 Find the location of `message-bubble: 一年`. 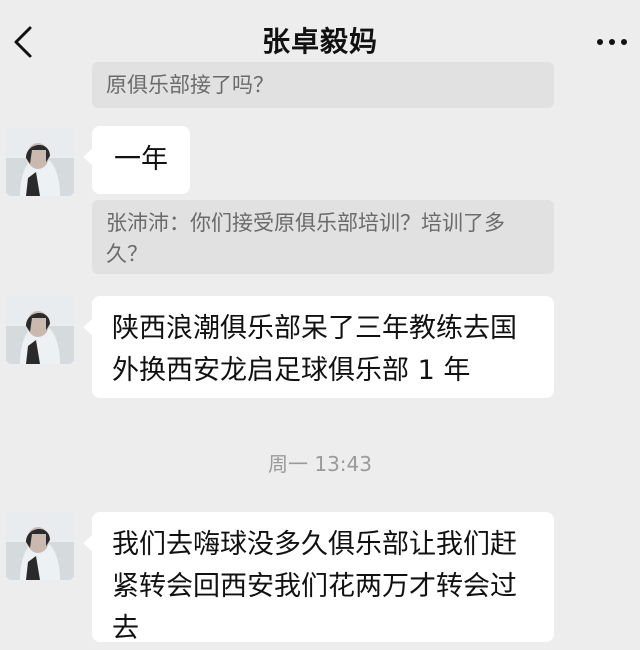

message-bubble: 一年 is located at coordinates (136, 160).